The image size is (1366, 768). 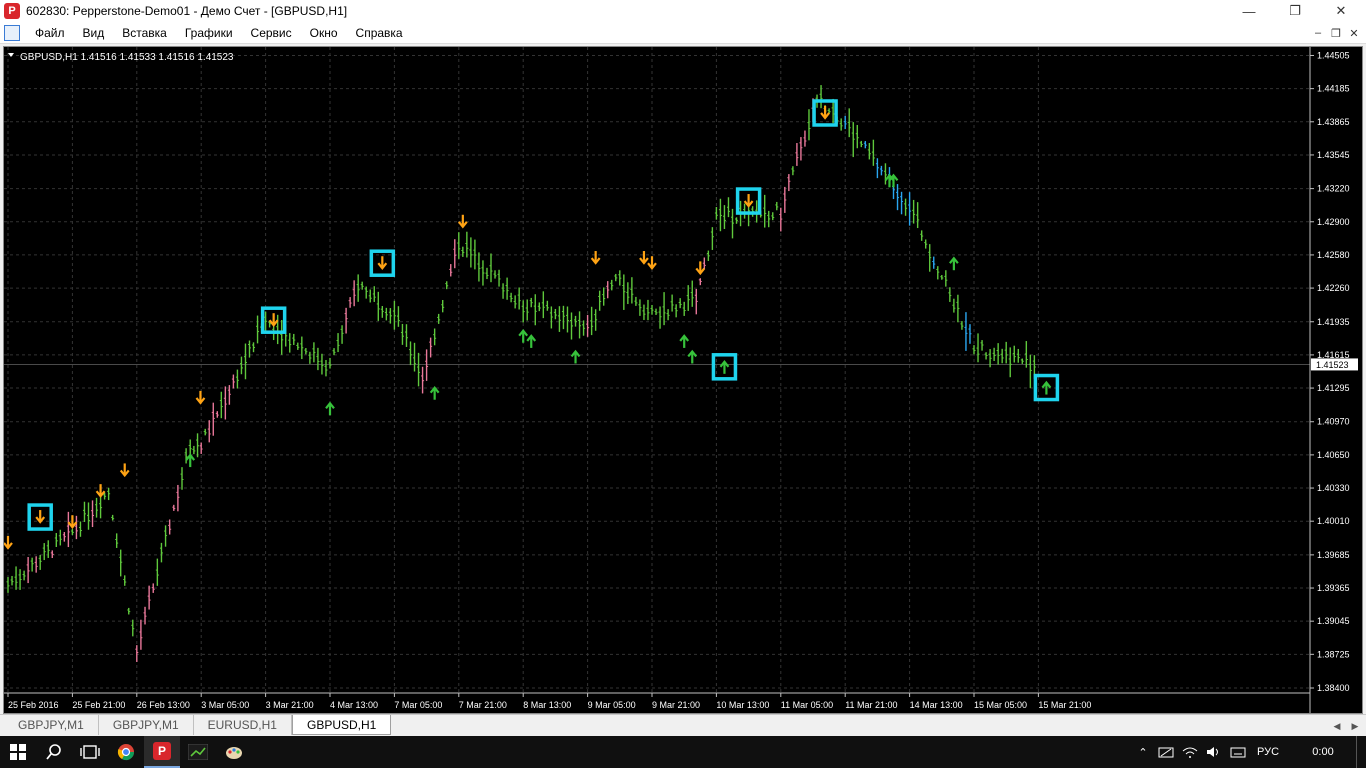 What do you see at coordinates (1000, 705) in the screenshot?
I see `time-tick-label: 15 Mar 05:00` at bounding box center [1000, 705].